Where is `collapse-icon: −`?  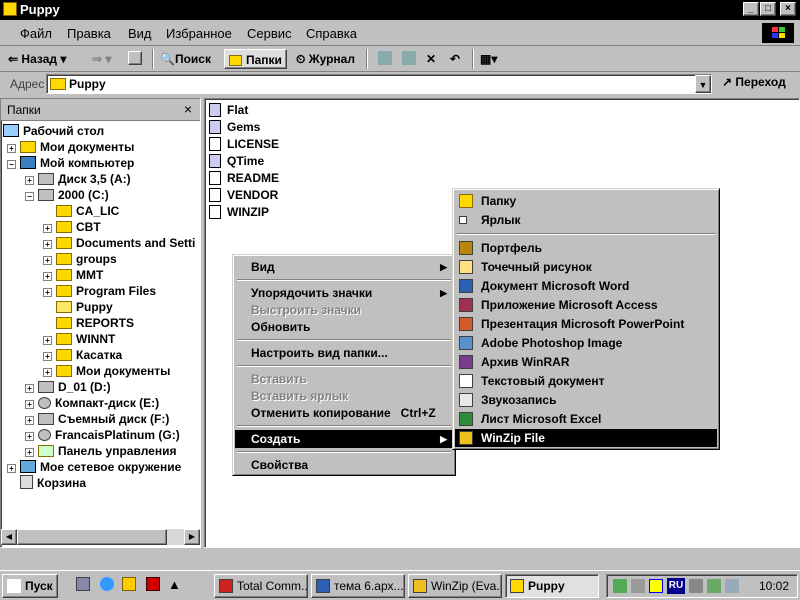
collapse-icon: − is located at coordinates (11, 164).